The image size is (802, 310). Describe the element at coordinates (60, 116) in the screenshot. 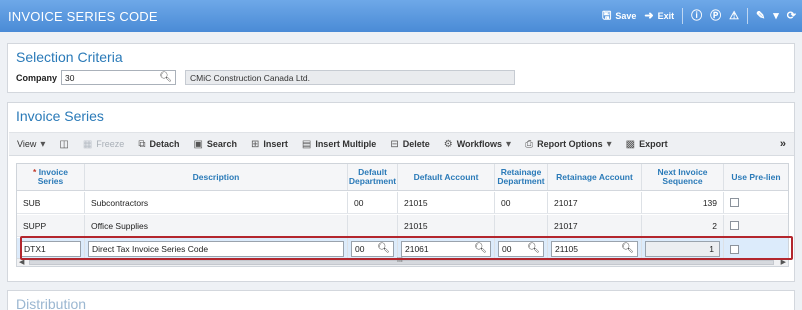

I see `invoice-series-heading: Invoice Series` at that location.